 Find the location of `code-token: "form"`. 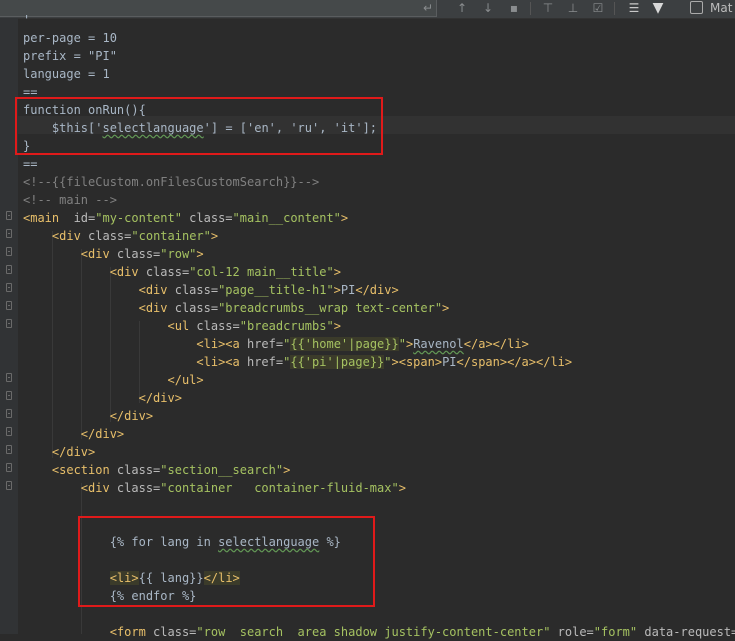

code-token: "form" is located at coordinates (615, 632).